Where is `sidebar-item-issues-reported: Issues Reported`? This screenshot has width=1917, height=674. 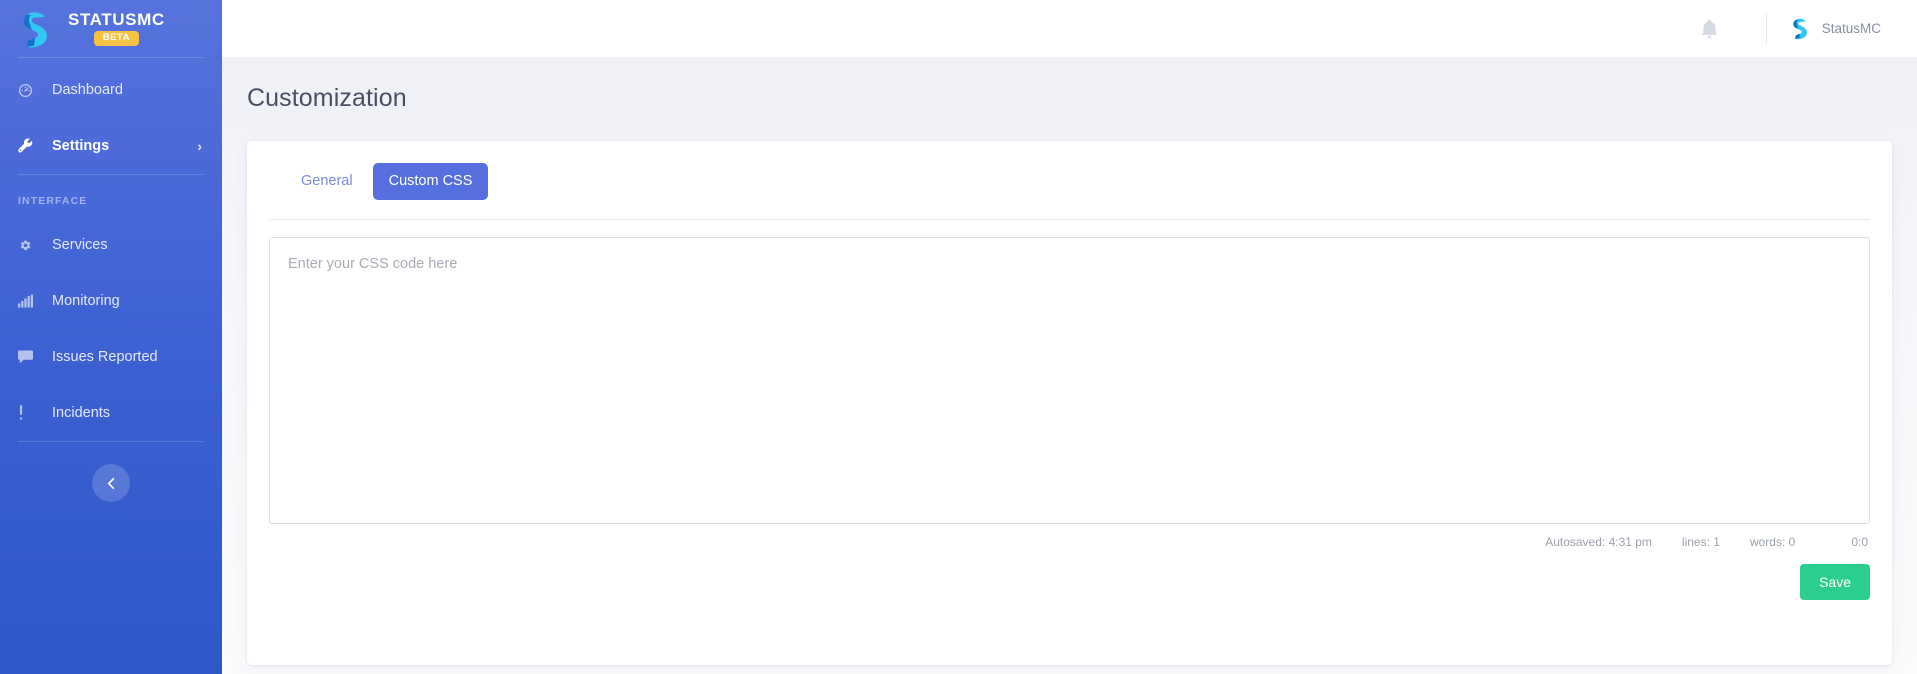
sidebar-item-issues-reported: Issues Reported is located at coordinates (111, 357).